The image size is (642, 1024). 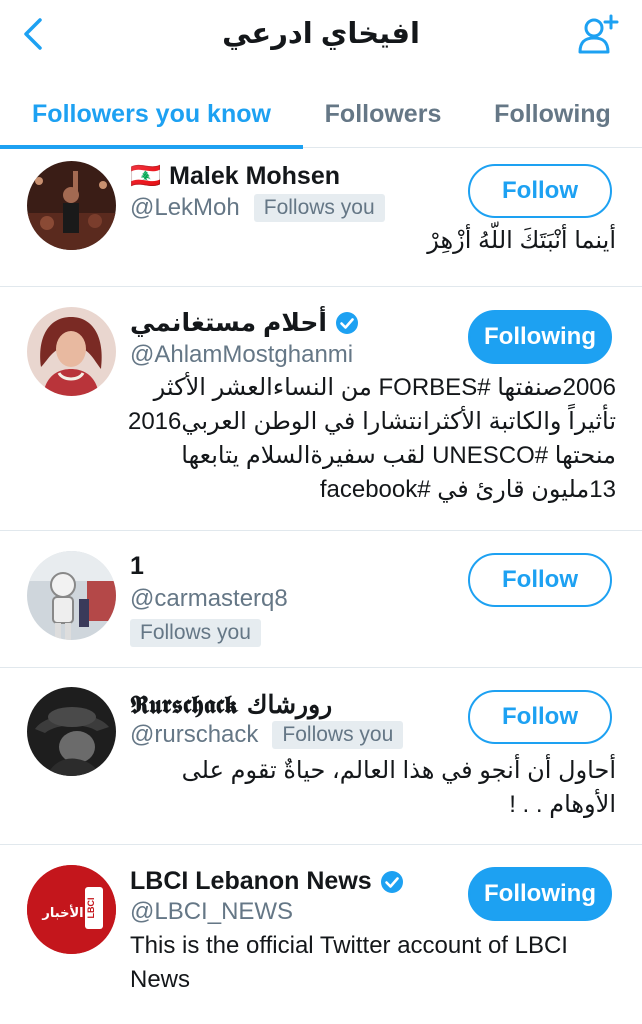 I want to click on user-handle: @rurschack, so click(x=194, y=734).